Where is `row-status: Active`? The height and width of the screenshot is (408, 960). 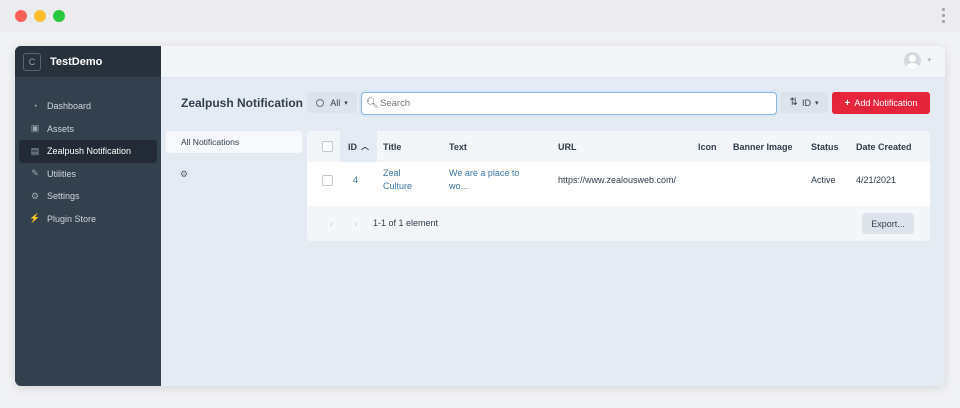
row-status: Active is located at coordinates (823, 180).